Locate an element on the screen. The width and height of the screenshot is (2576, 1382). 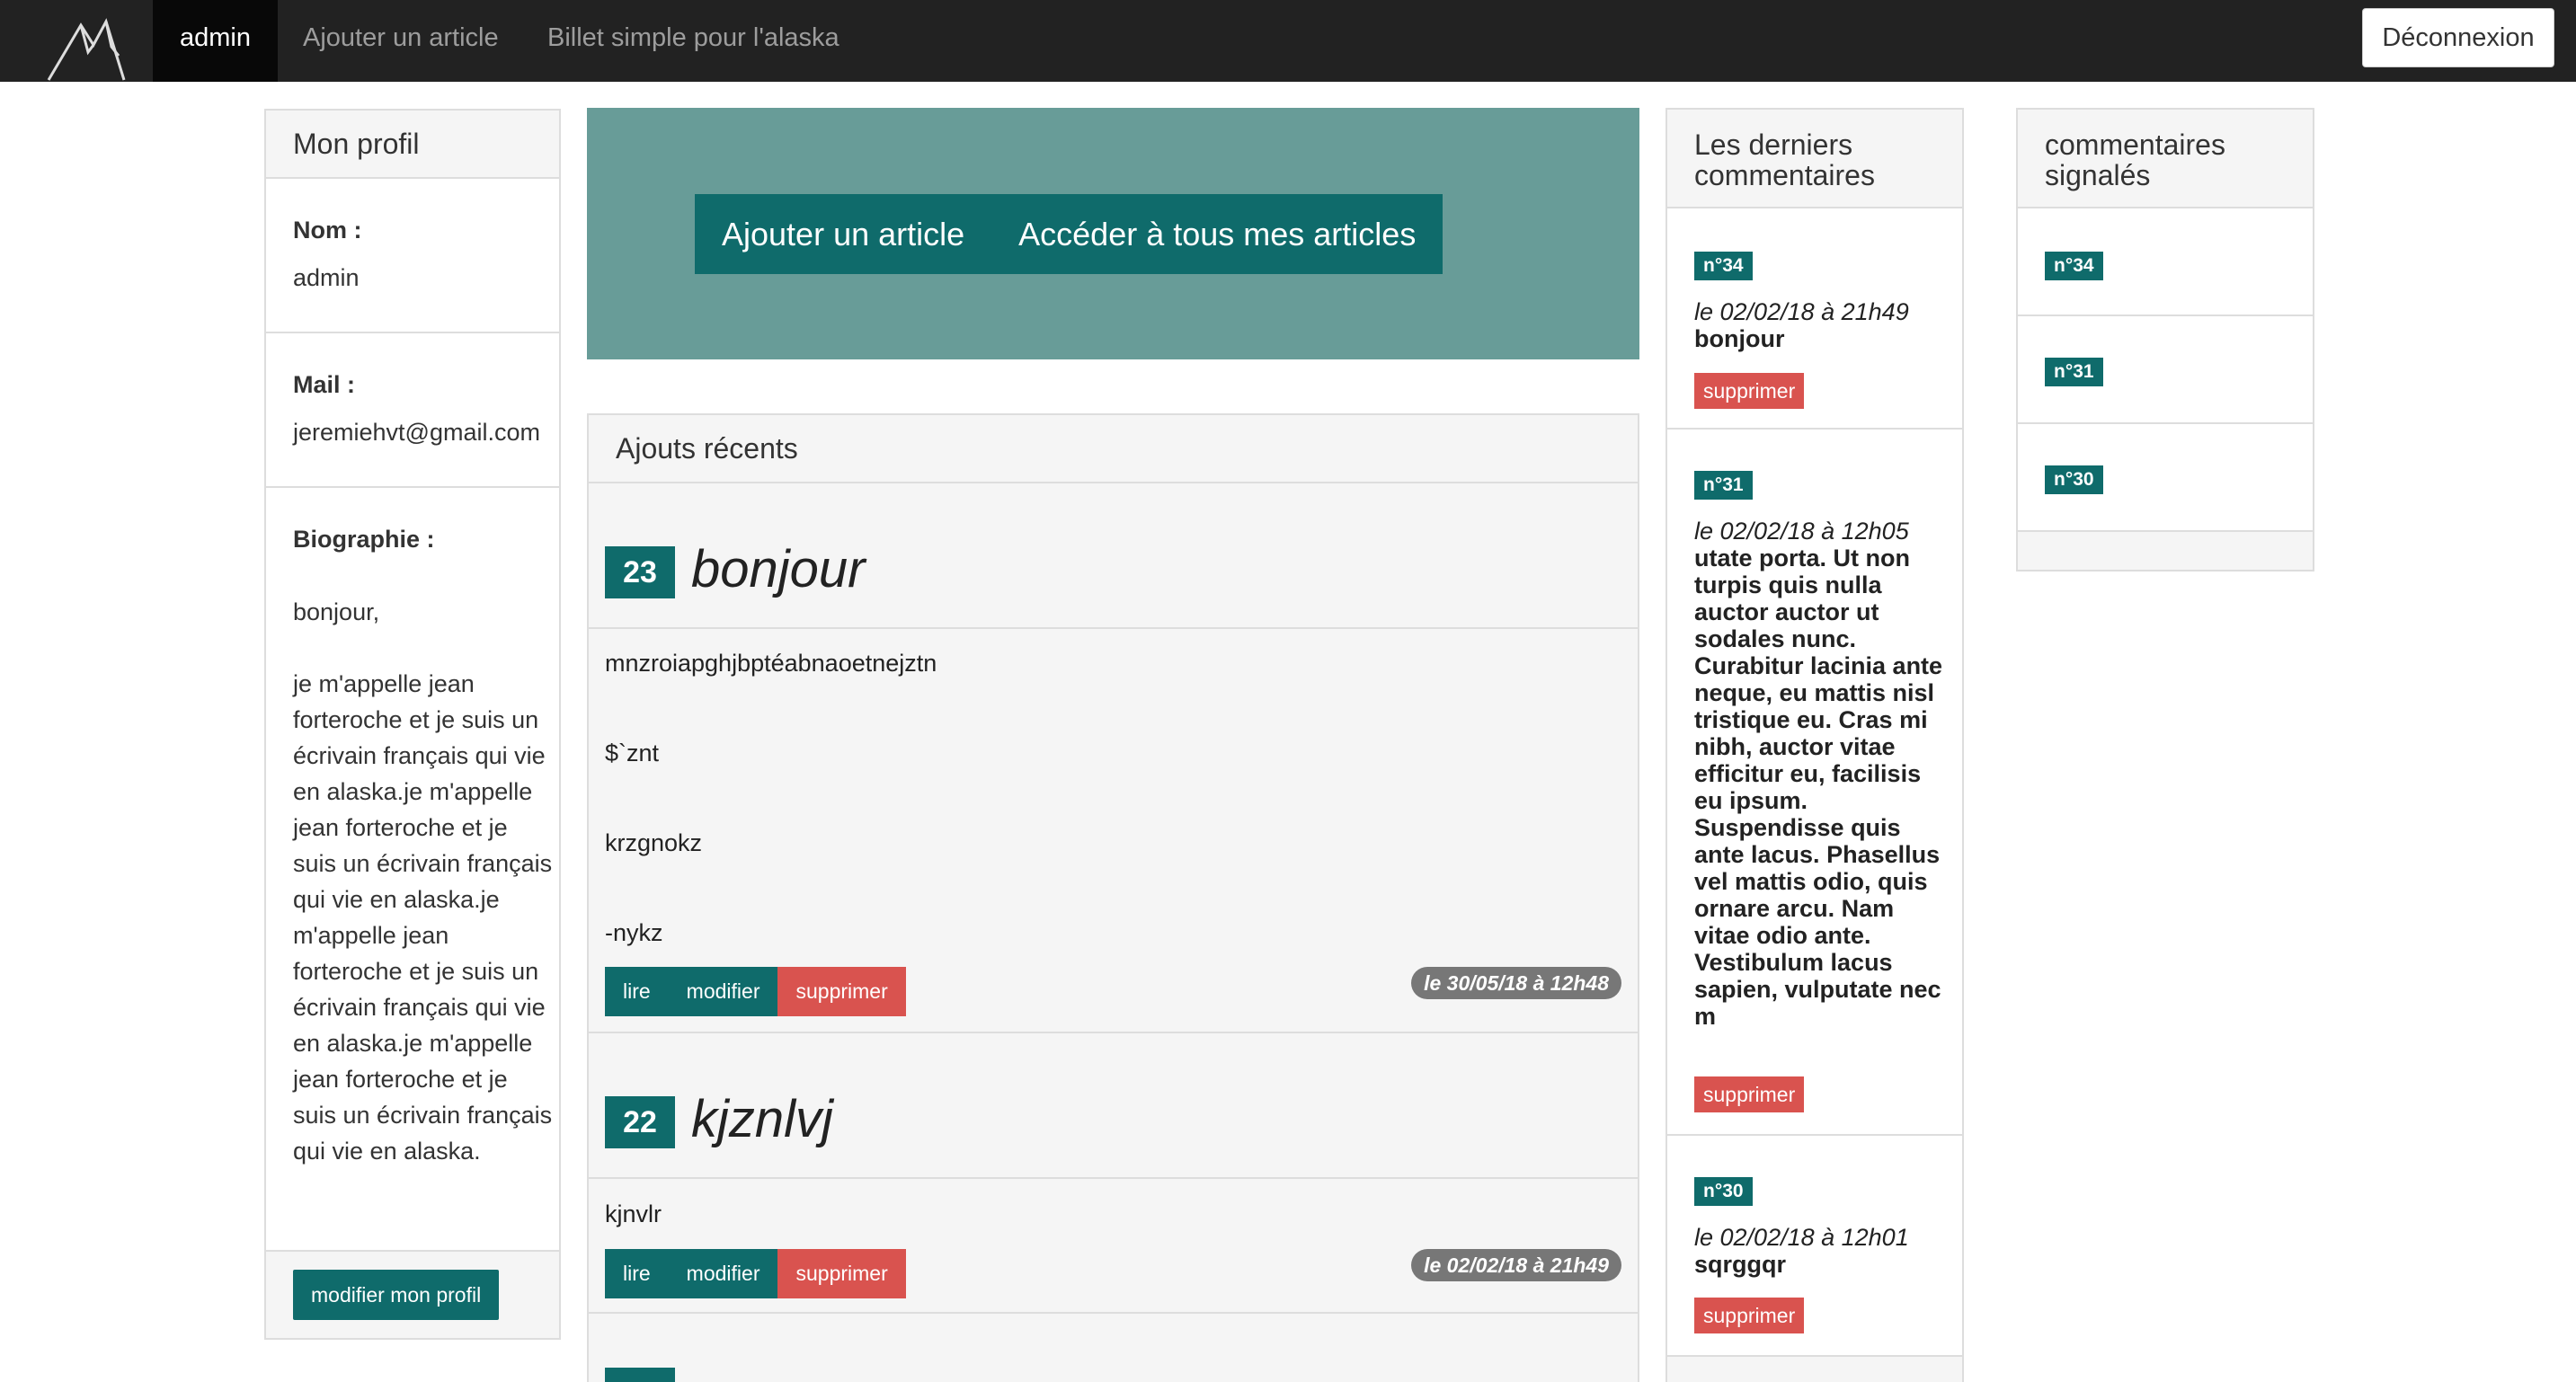
article-header: 22 kjznlvj is located at coordinates (1113, 1106).